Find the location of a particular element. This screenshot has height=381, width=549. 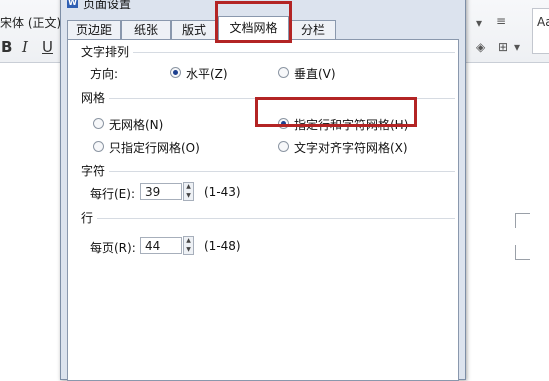

shading-icon: ◈ is located at coordinates (480, 47).